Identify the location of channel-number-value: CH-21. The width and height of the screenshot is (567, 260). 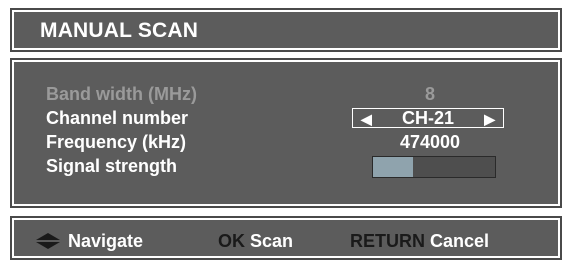
(427, 118).